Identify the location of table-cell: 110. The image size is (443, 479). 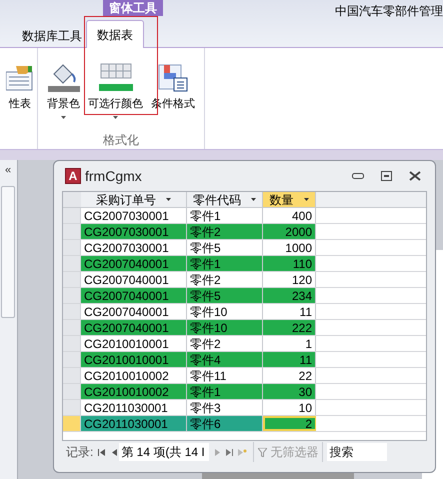
(289, 263).